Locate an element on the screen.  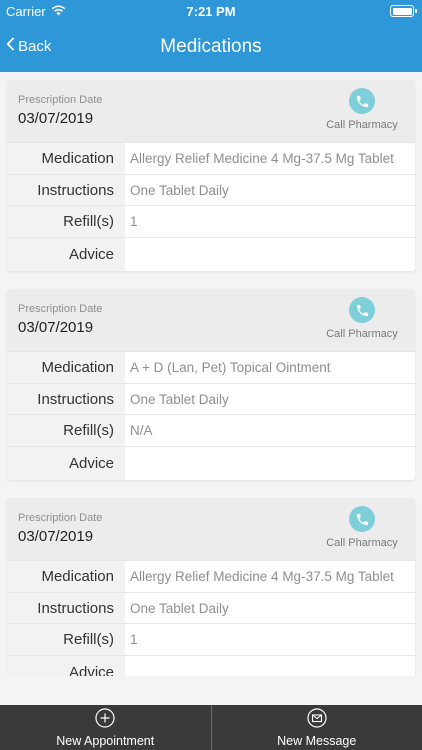
refills-value: N/A is located at coordinates (141, 430).